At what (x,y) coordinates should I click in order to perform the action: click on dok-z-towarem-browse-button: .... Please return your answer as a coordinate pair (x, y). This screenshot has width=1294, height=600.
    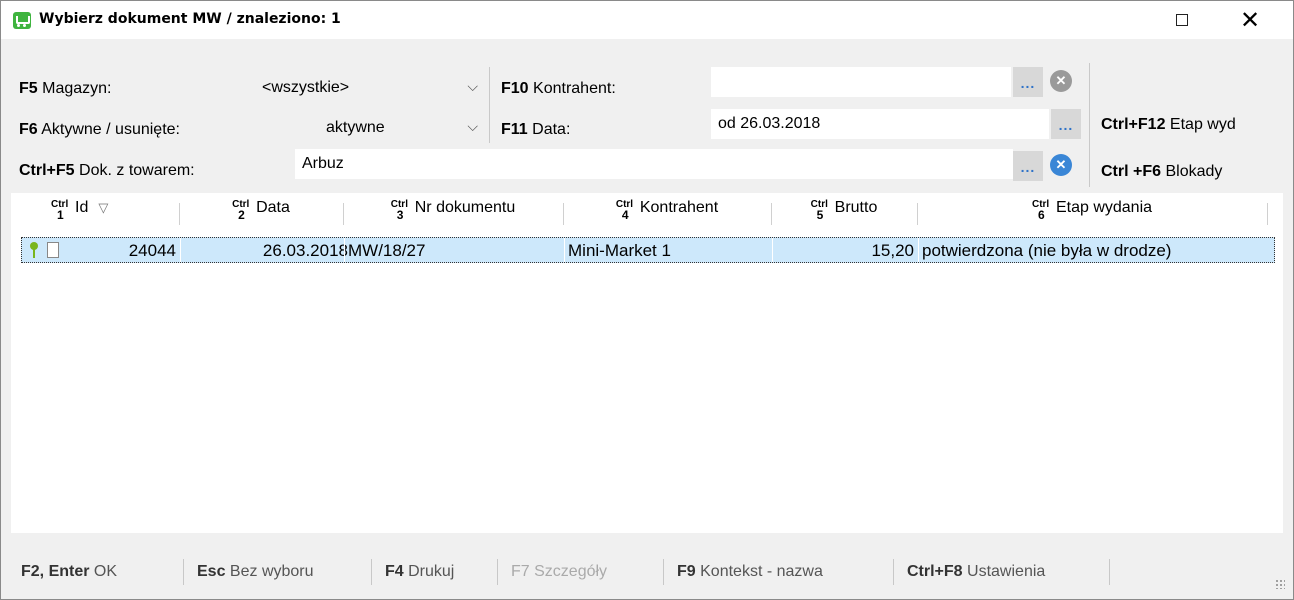
    Looking at the image, I should click on (1028, 166).